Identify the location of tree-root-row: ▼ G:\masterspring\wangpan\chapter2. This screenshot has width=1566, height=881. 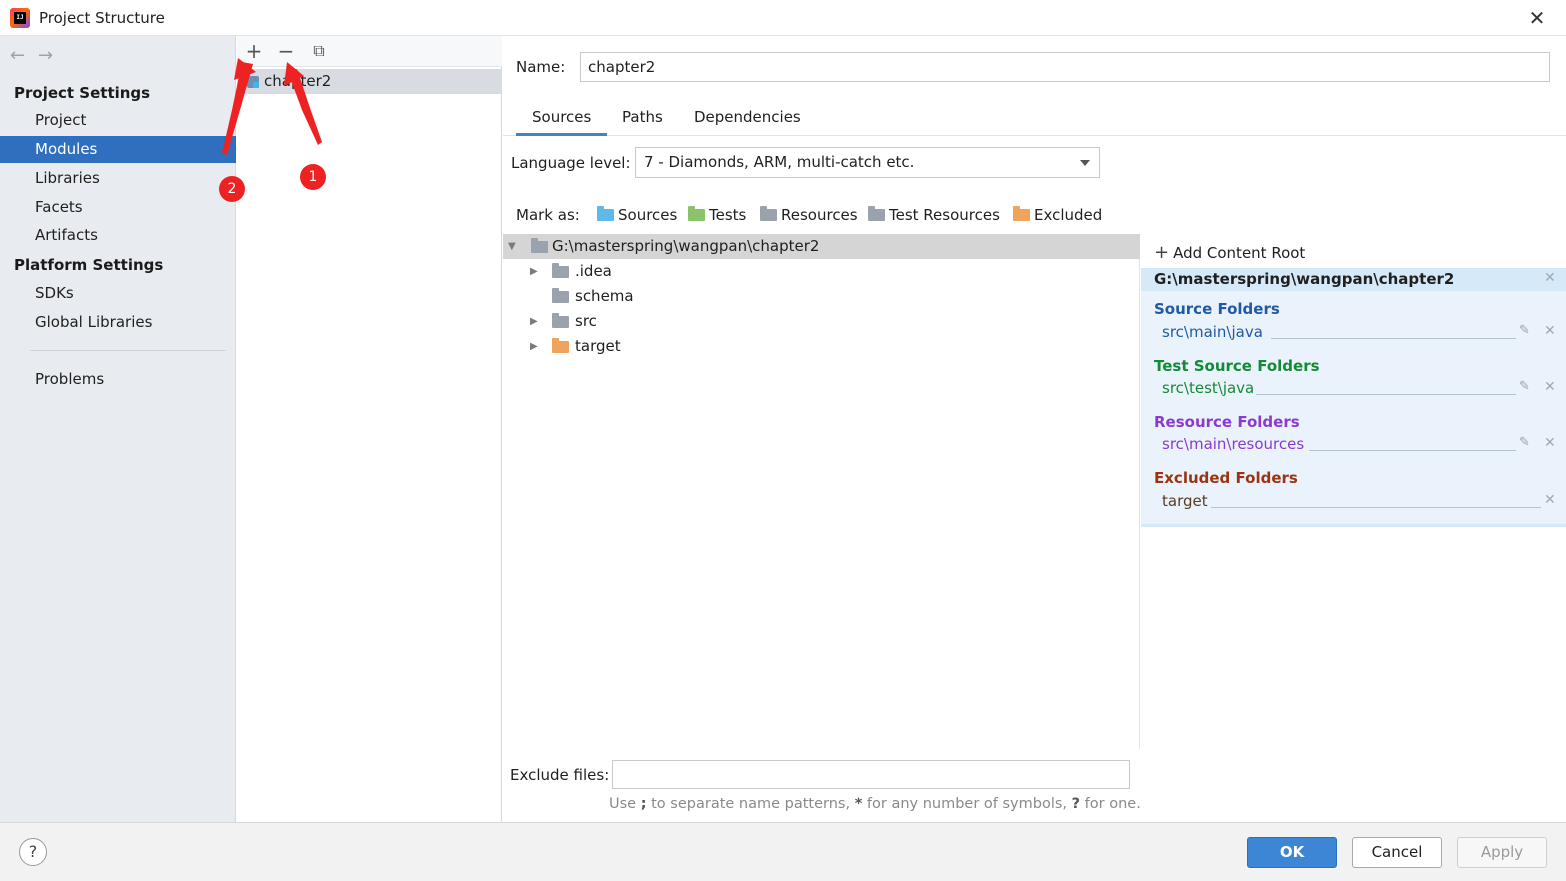
(821, 246).